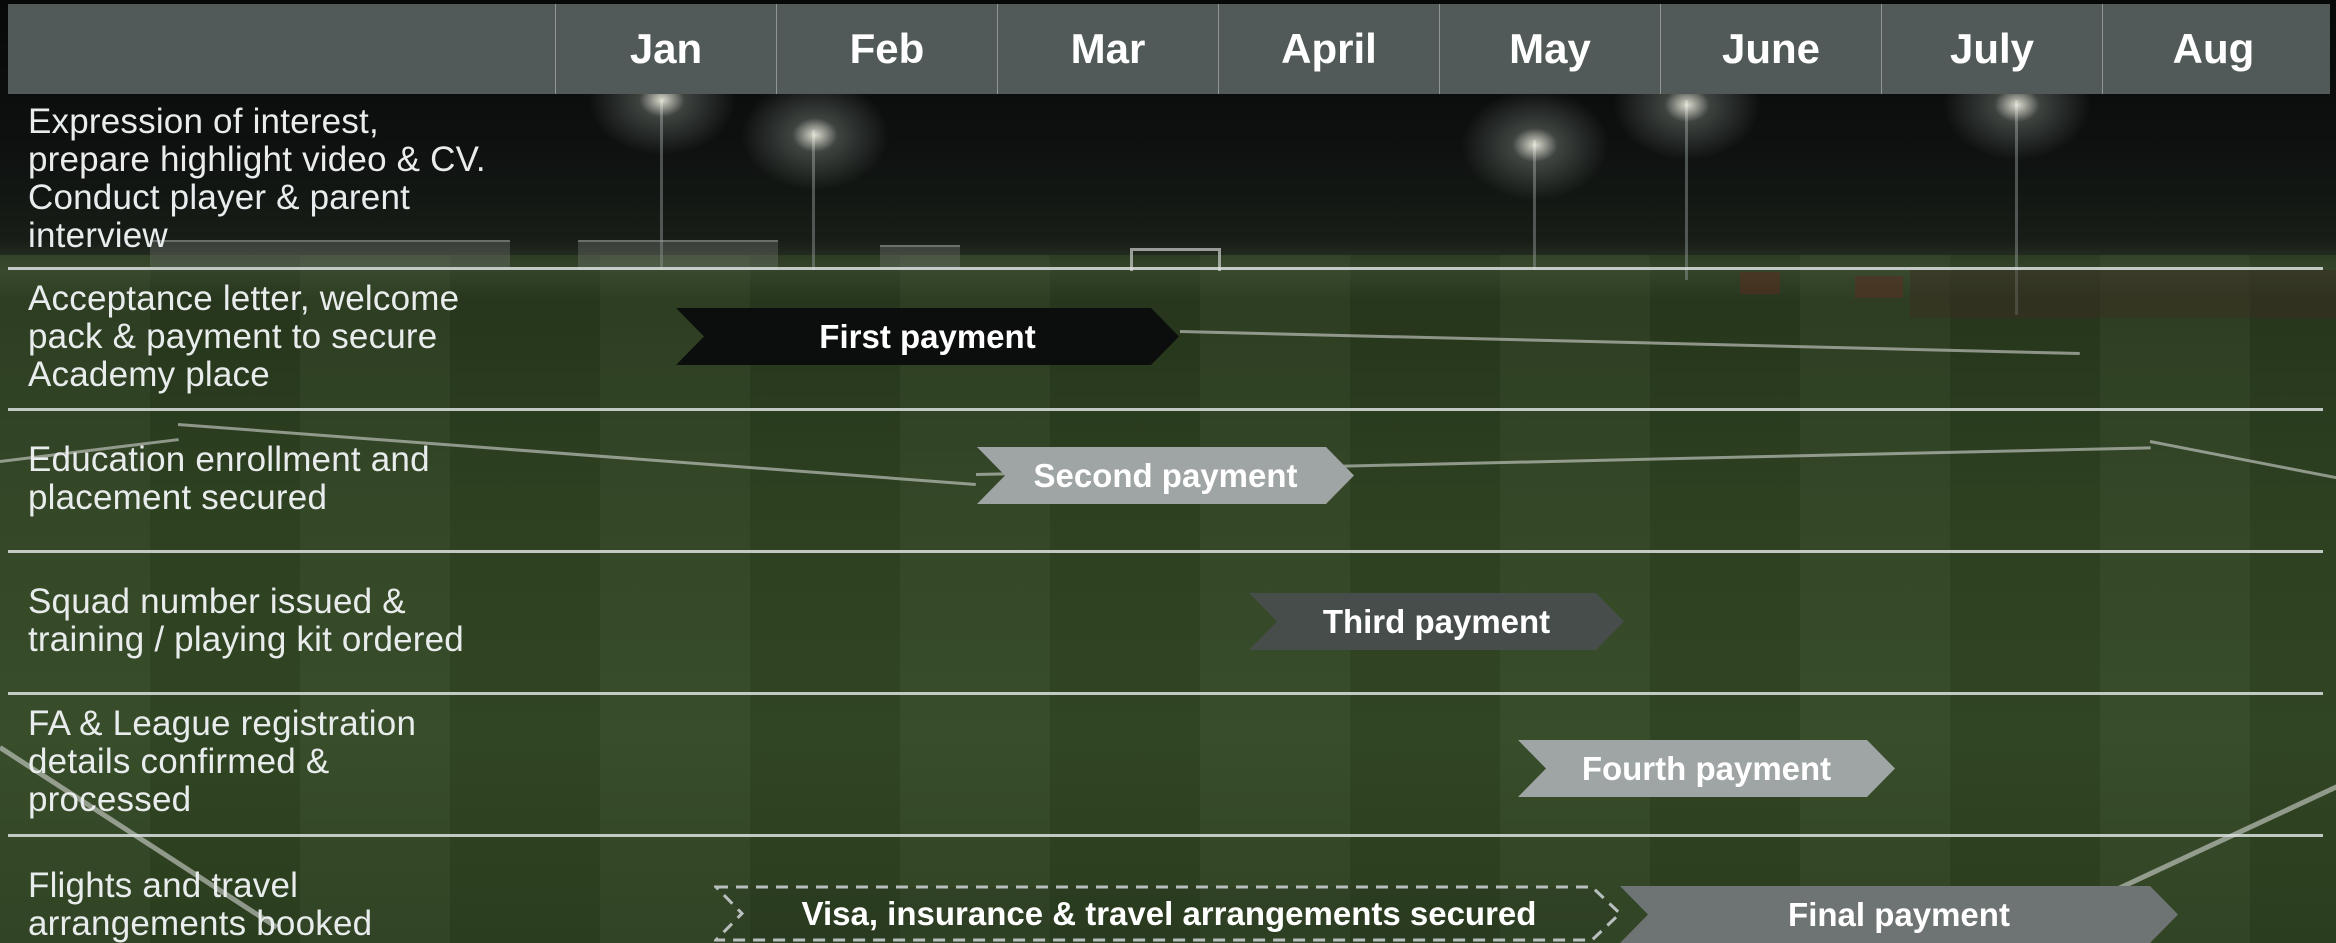  I want to click on final-payment-label: Final payment, so click(1899, 914).